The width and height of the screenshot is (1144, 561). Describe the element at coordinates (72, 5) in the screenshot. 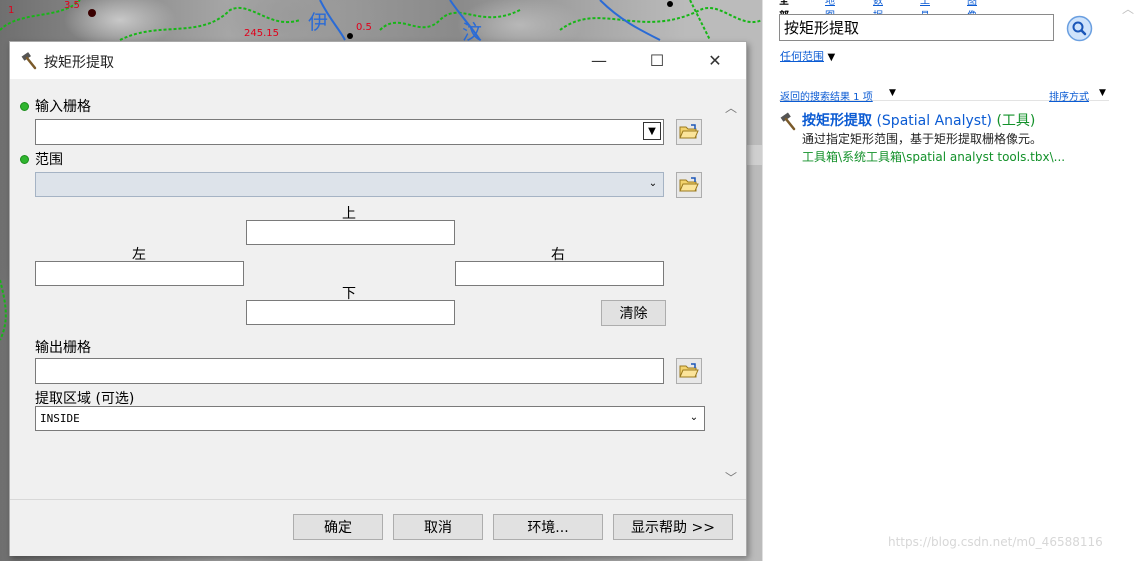

I see `map-label: 3.5` at that location.